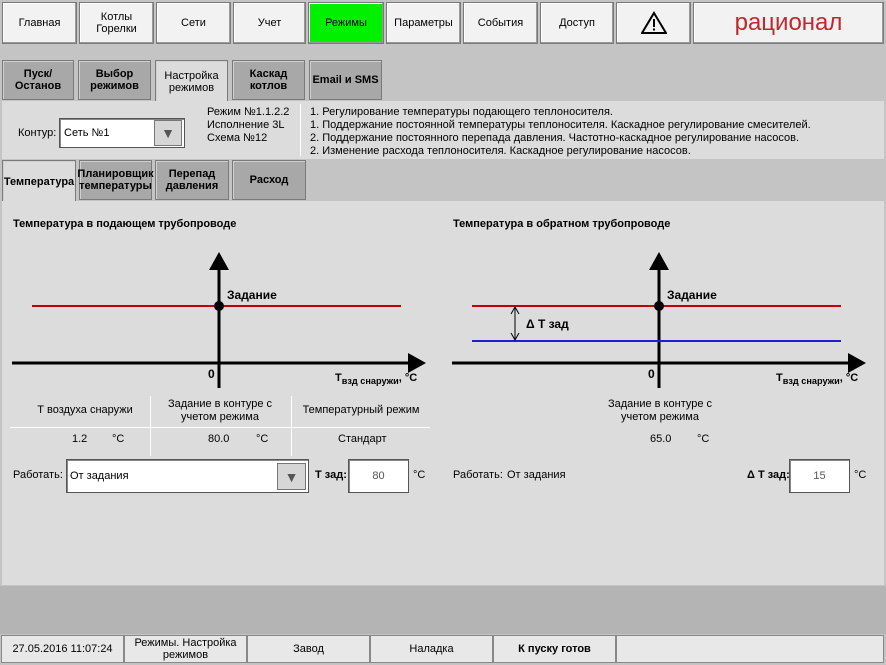 This screenshot has height=665, width=886. I want to click on delta-t-input: 15, so click(819, 476).